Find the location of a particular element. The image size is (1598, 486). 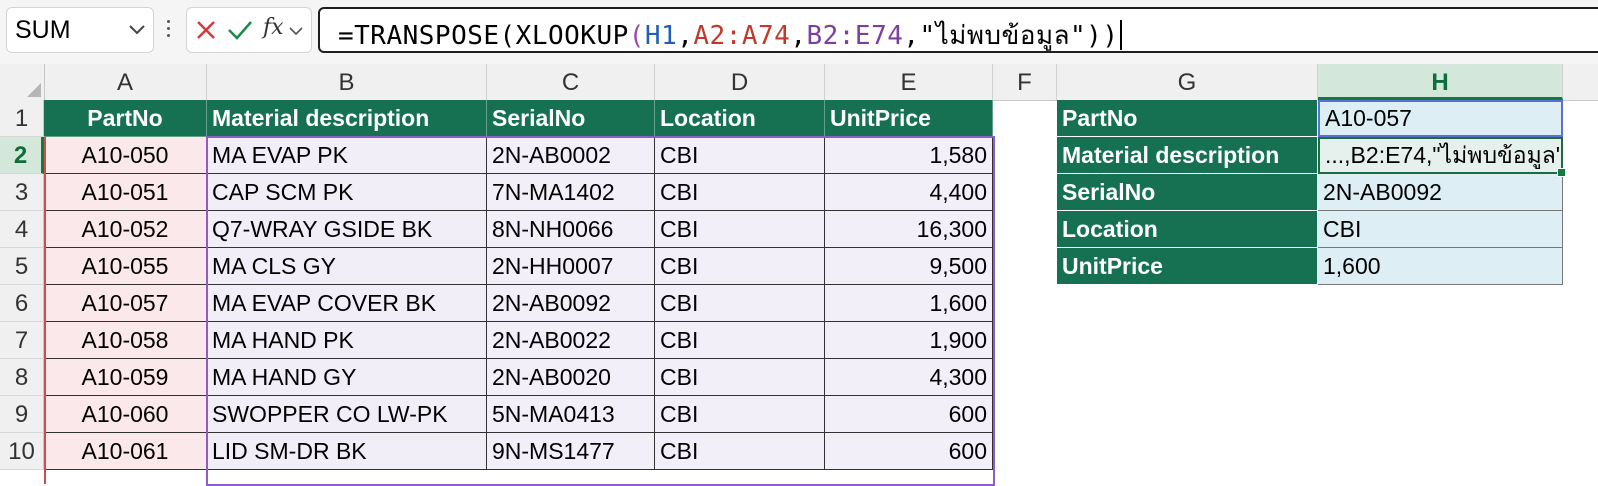

lookup-label-unitprice: UnitPrice is located at coordinates (1187, 266).